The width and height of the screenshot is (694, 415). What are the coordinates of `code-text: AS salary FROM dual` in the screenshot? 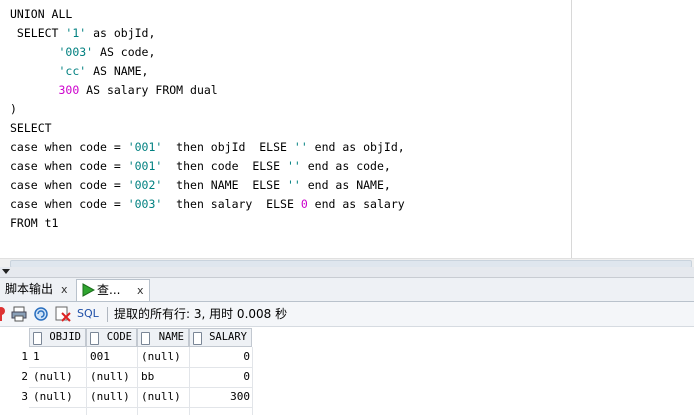 It's located at (148, 90).